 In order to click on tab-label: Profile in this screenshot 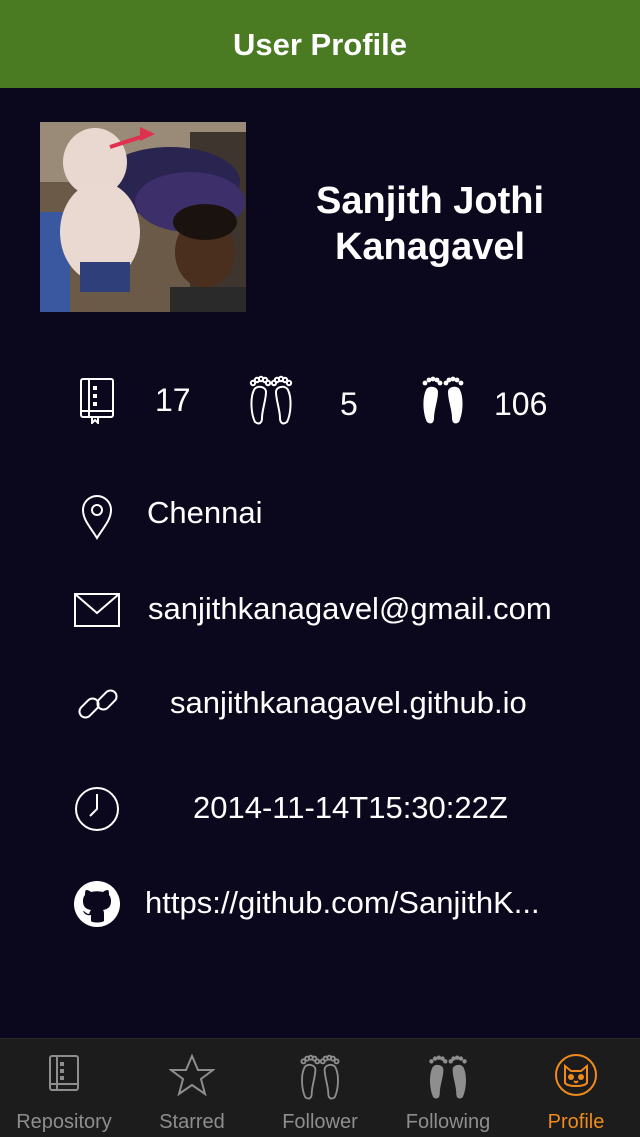, I will do `click(576, 1122)`.